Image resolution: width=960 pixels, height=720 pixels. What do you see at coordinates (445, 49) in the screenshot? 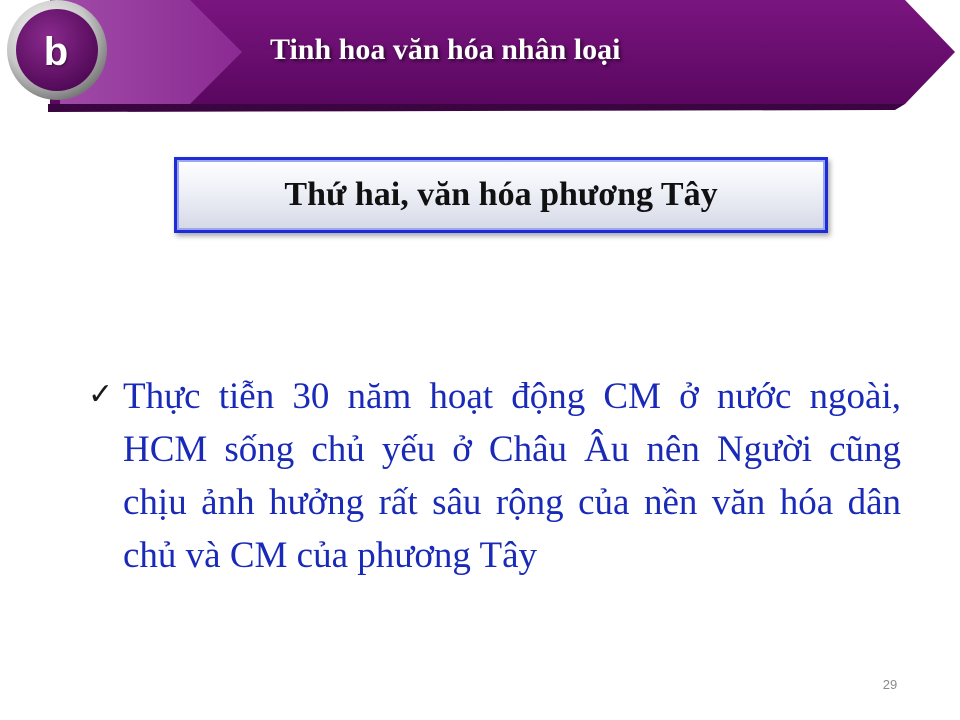
I see `slide-title: Tinh hoa văn hóa nhân loại` at bounding box center [445, 49].